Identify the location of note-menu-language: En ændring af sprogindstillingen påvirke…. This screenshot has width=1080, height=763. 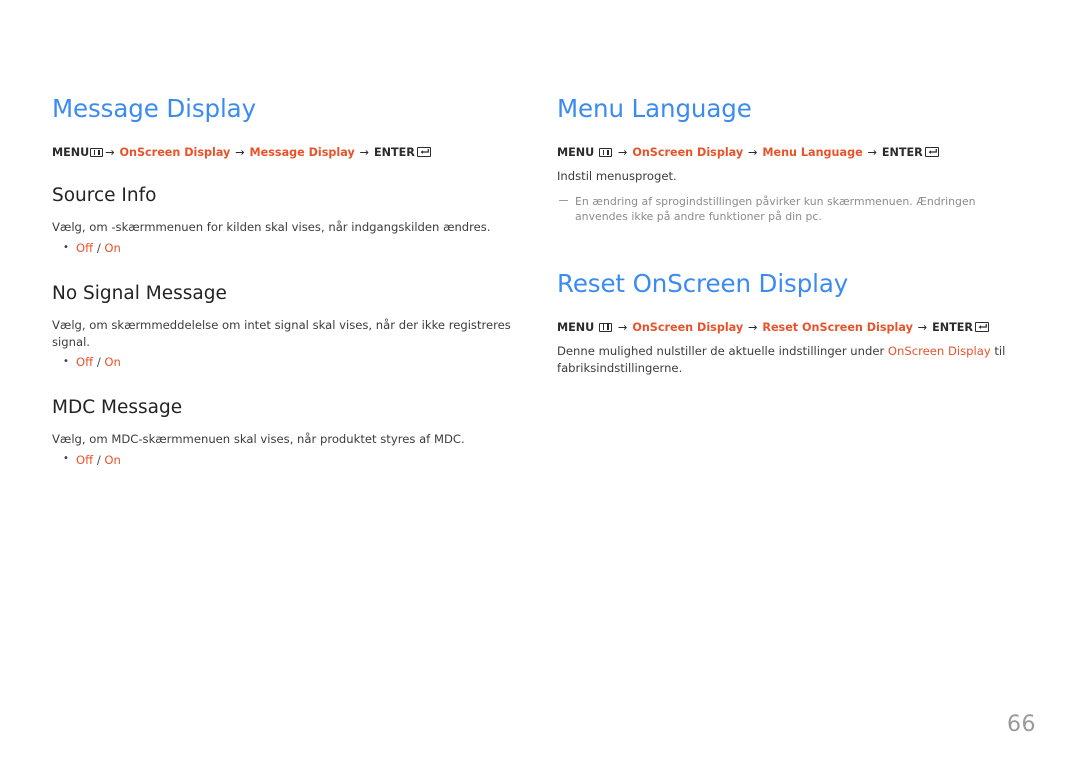
(792, 209).